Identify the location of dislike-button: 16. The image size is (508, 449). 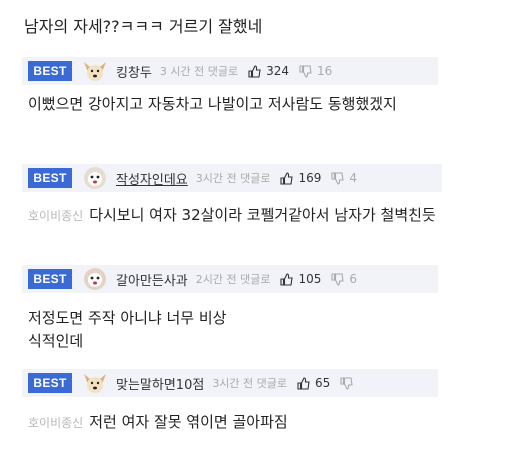
(315, 71).